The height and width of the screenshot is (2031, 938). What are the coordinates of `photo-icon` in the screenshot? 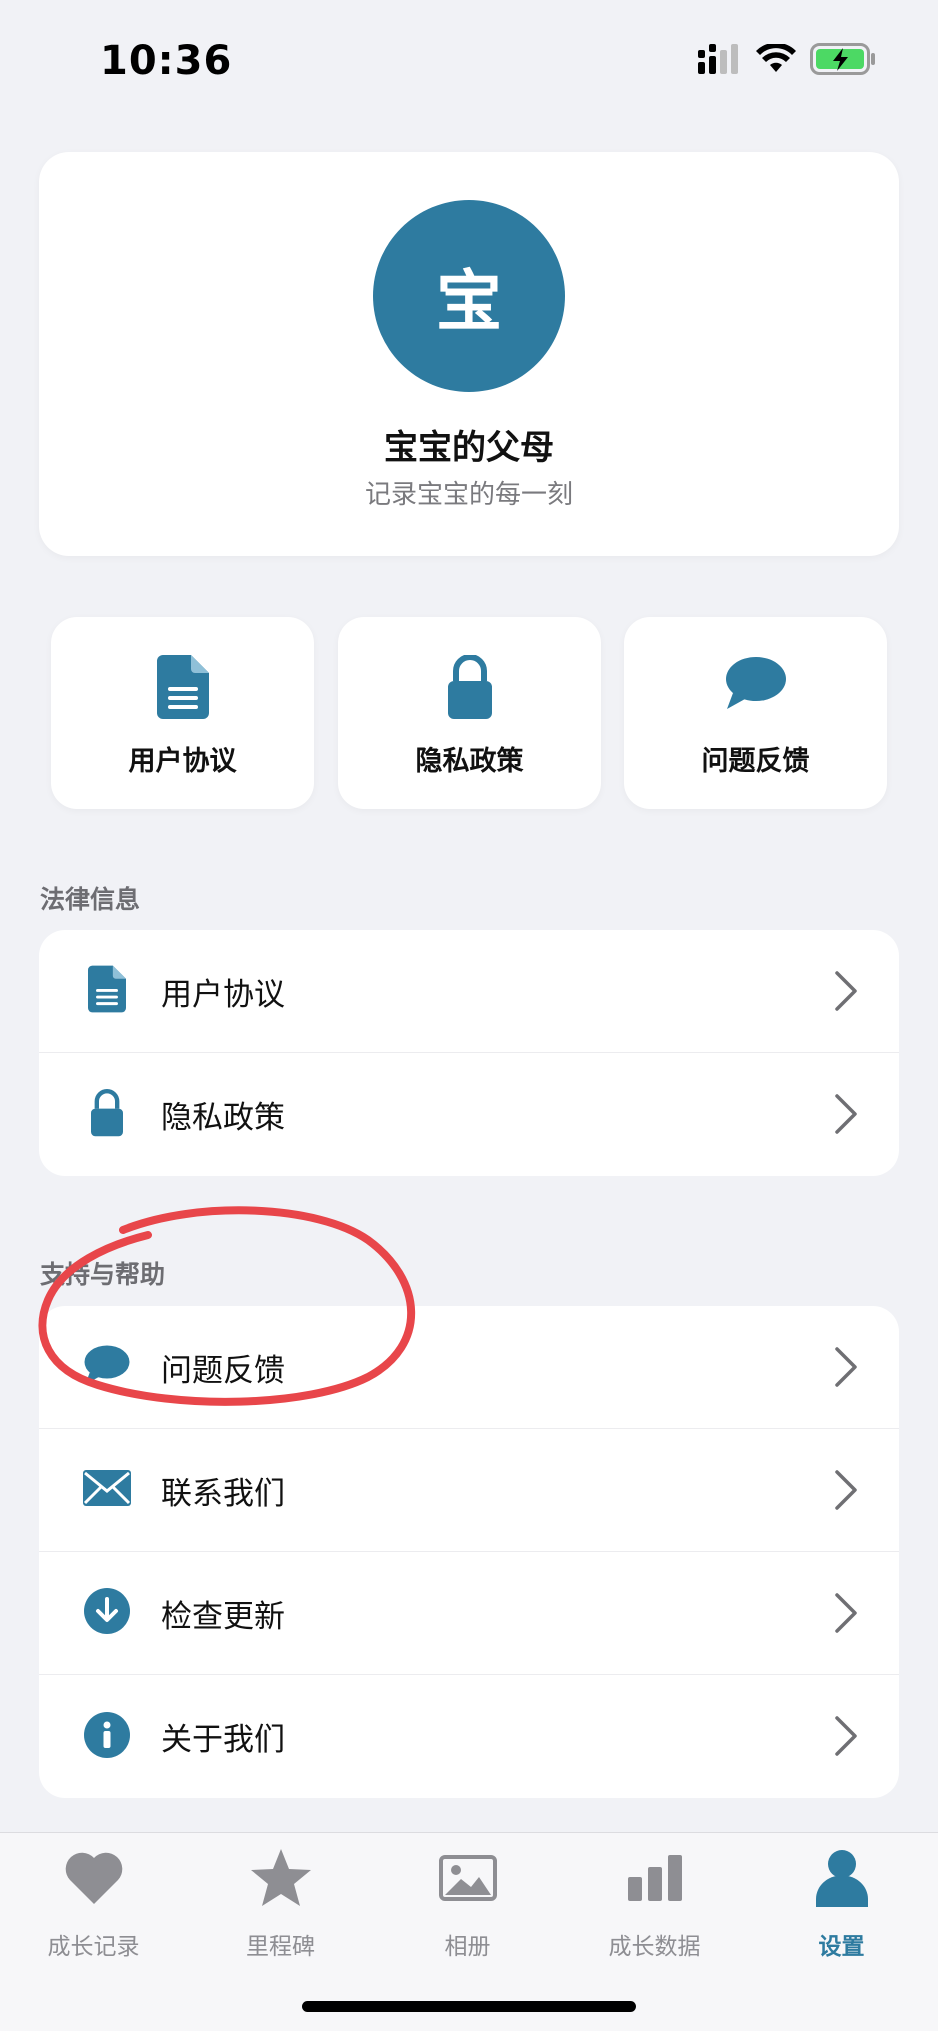 It's located at (467, 1880).